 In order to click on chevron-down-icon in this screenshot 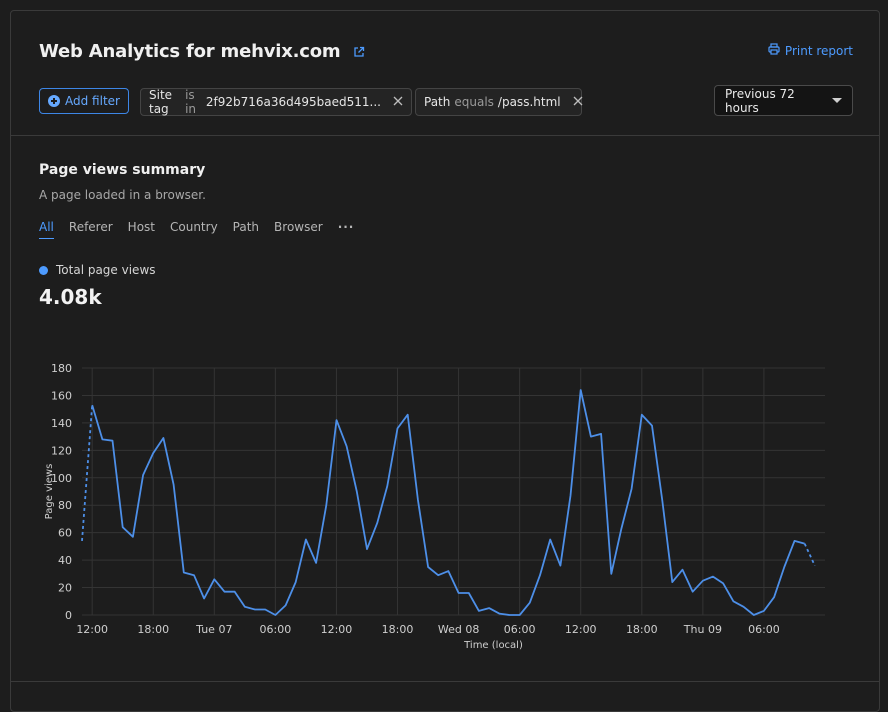, I will do `click(837, 100)`.